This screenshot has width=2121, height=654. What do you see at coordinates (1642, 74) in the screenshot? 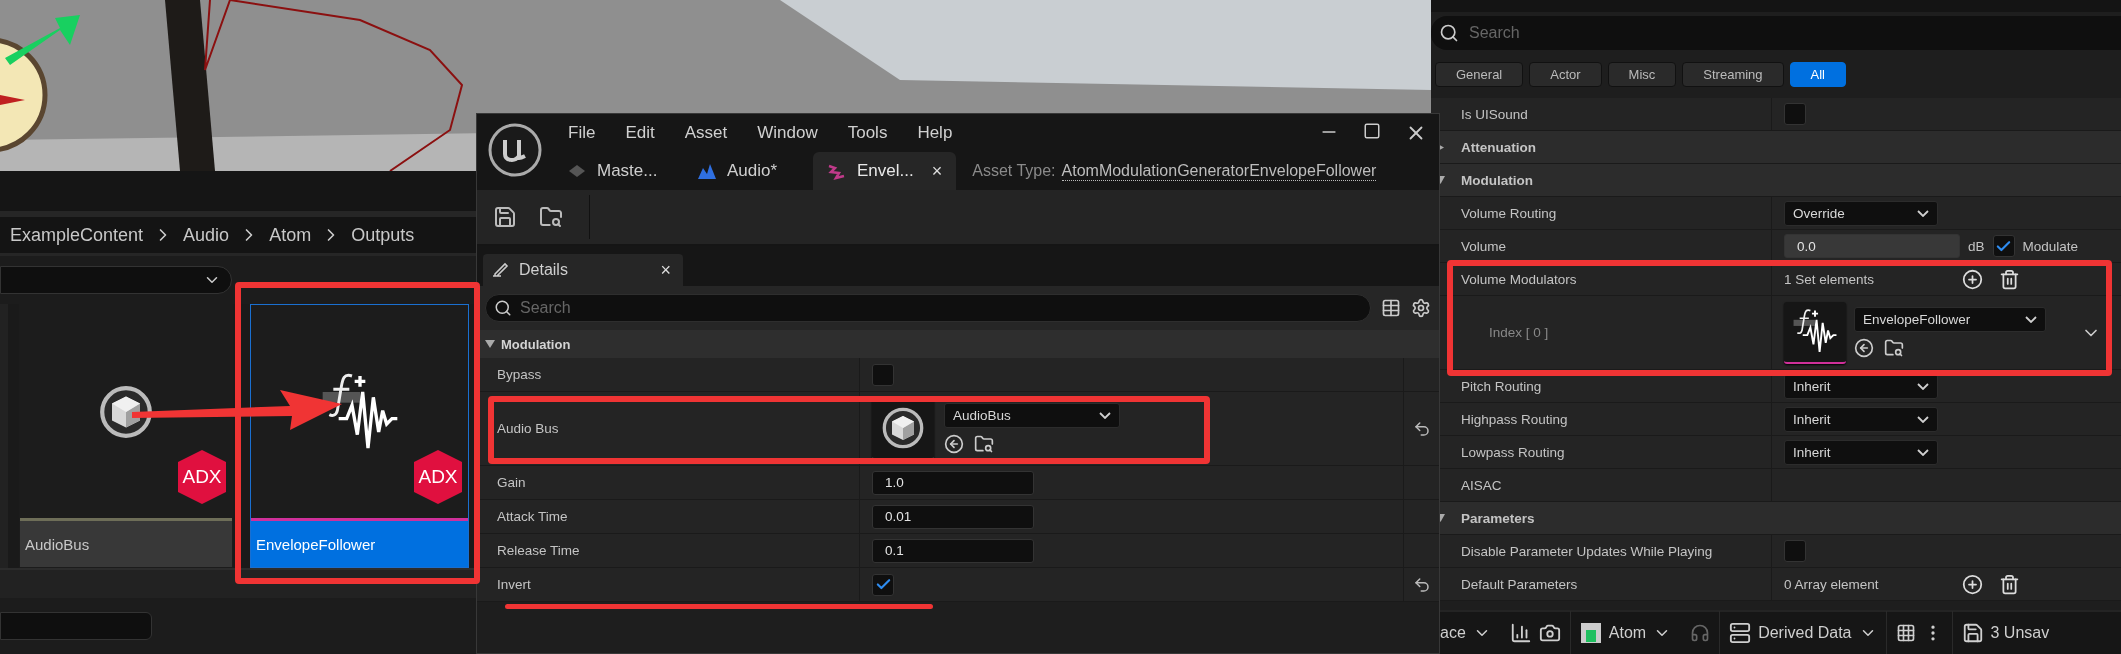
I see `filter-tab: Misc` at bounding box center [1642, 74].